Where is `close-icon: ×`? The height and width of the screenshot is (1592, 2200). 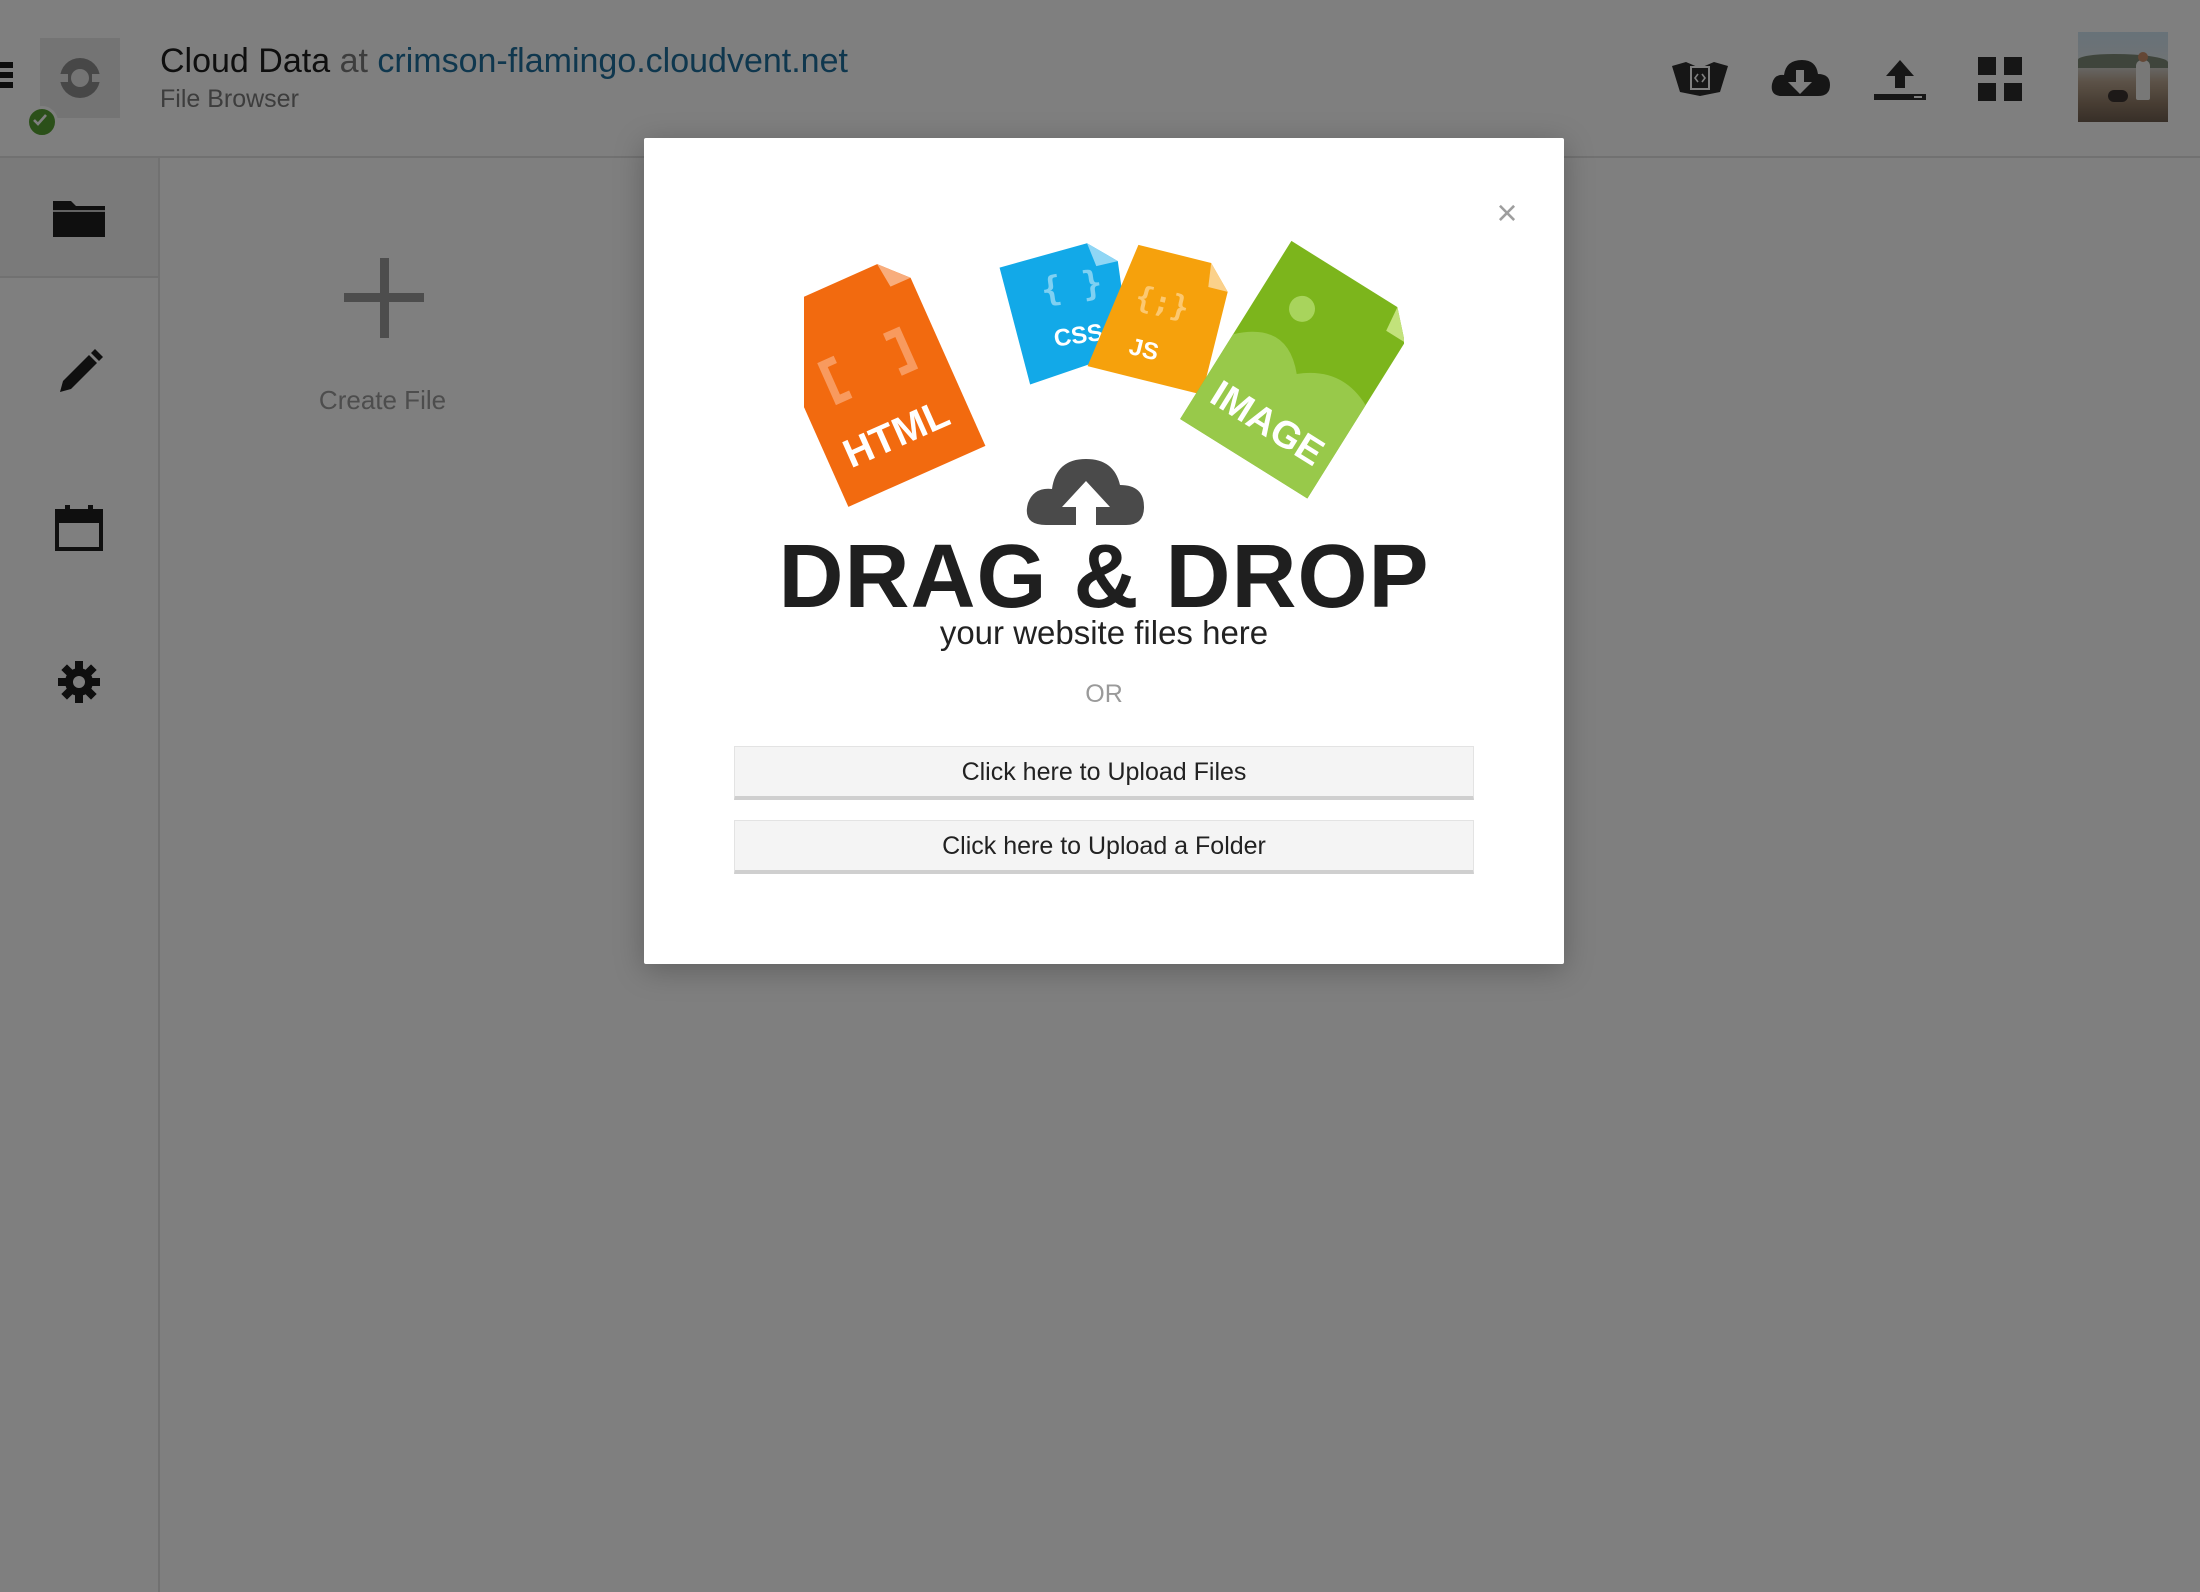
close-icon: × is located at coordinates (1507, 213).